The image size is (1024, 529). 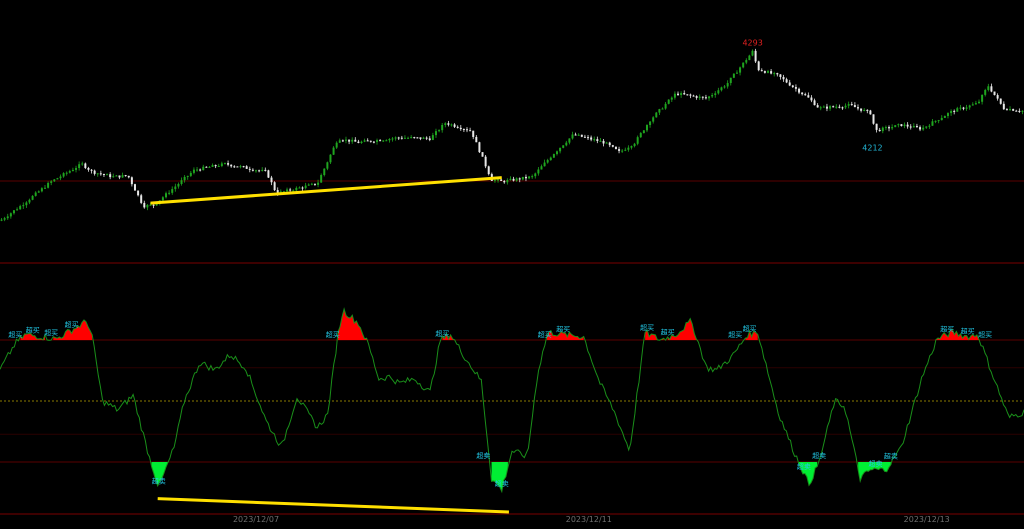 I want to click on date-axis-label: 2023/12/11, so click(x=588, y=519).